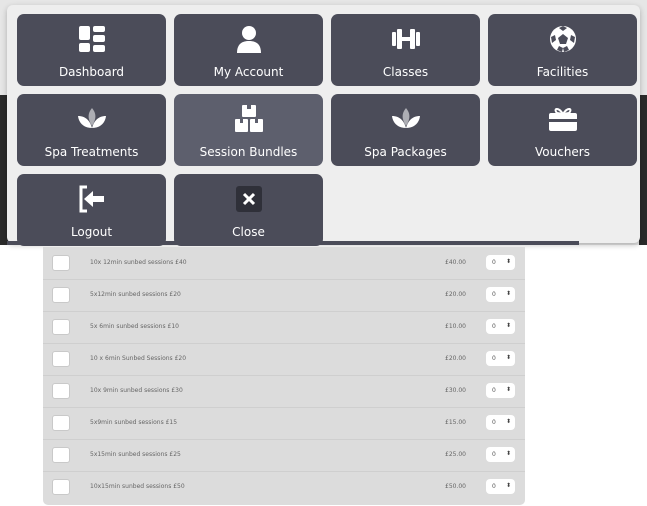  What do you see at coordinates (249, 39) in the screenshot?
I see `user-icon` at bounding box center [249, 39].